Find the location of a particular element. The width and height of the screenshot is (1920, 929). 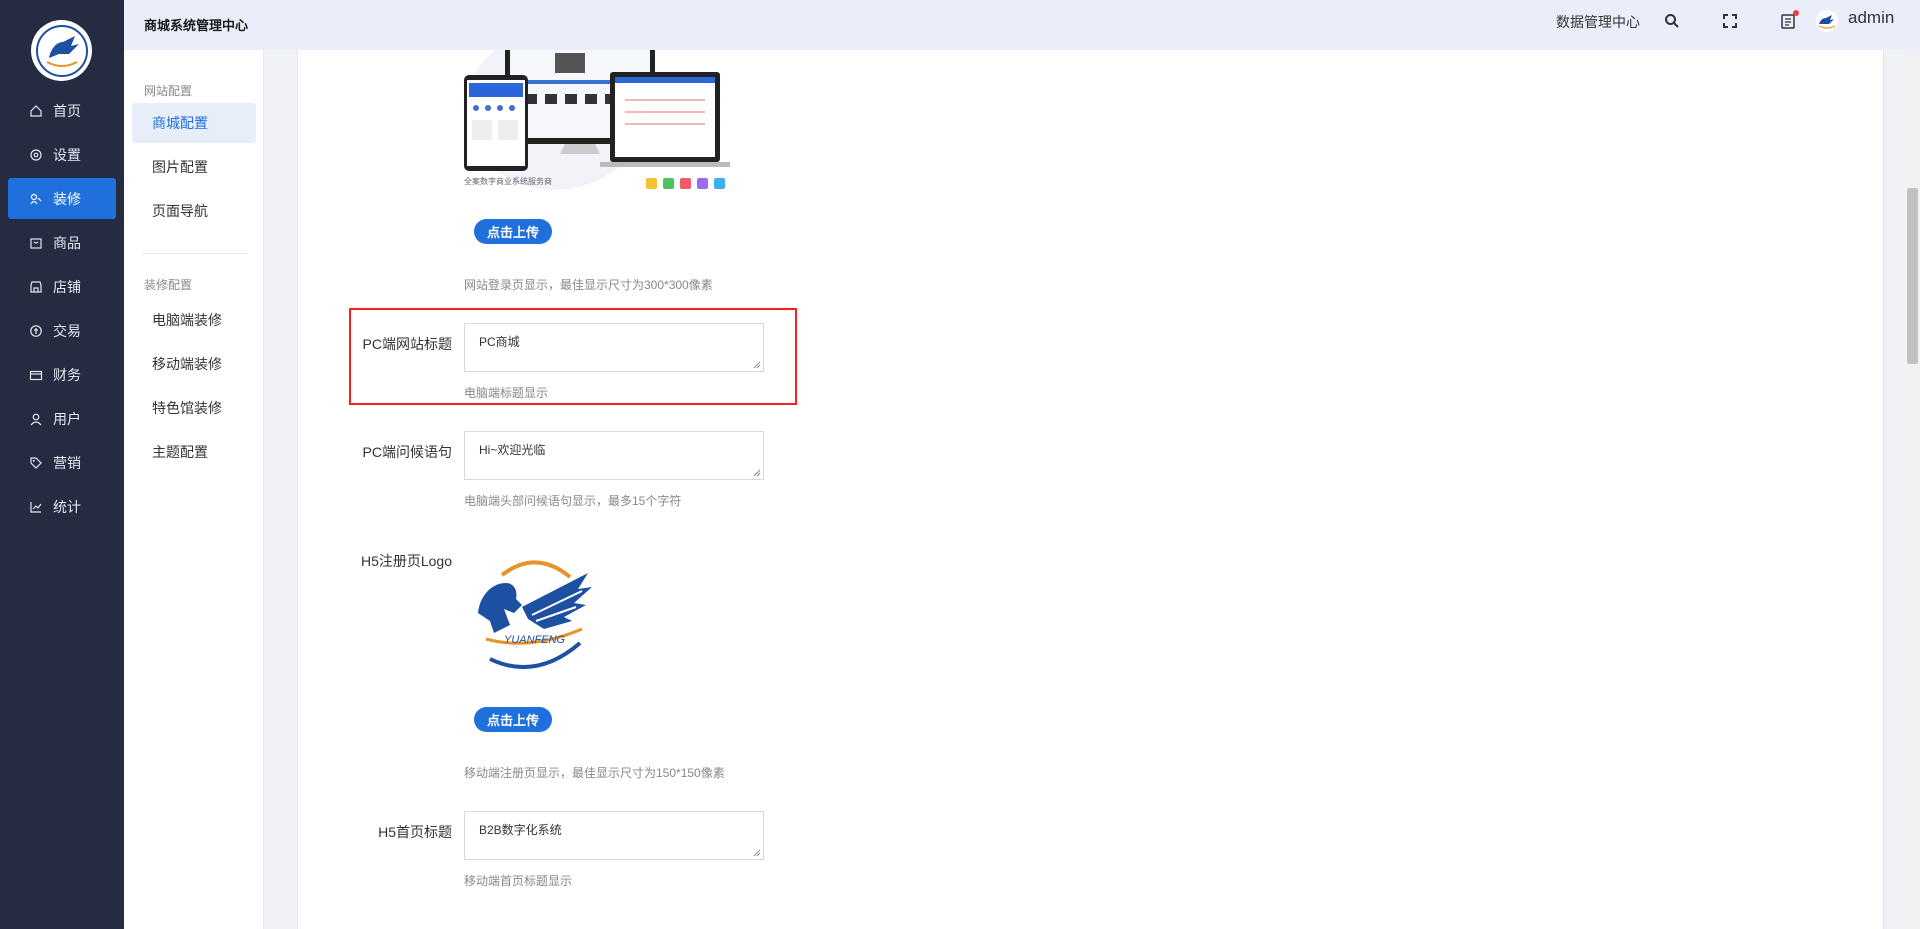

nav-item-user: 用户 is located at coordinates (62, 418).